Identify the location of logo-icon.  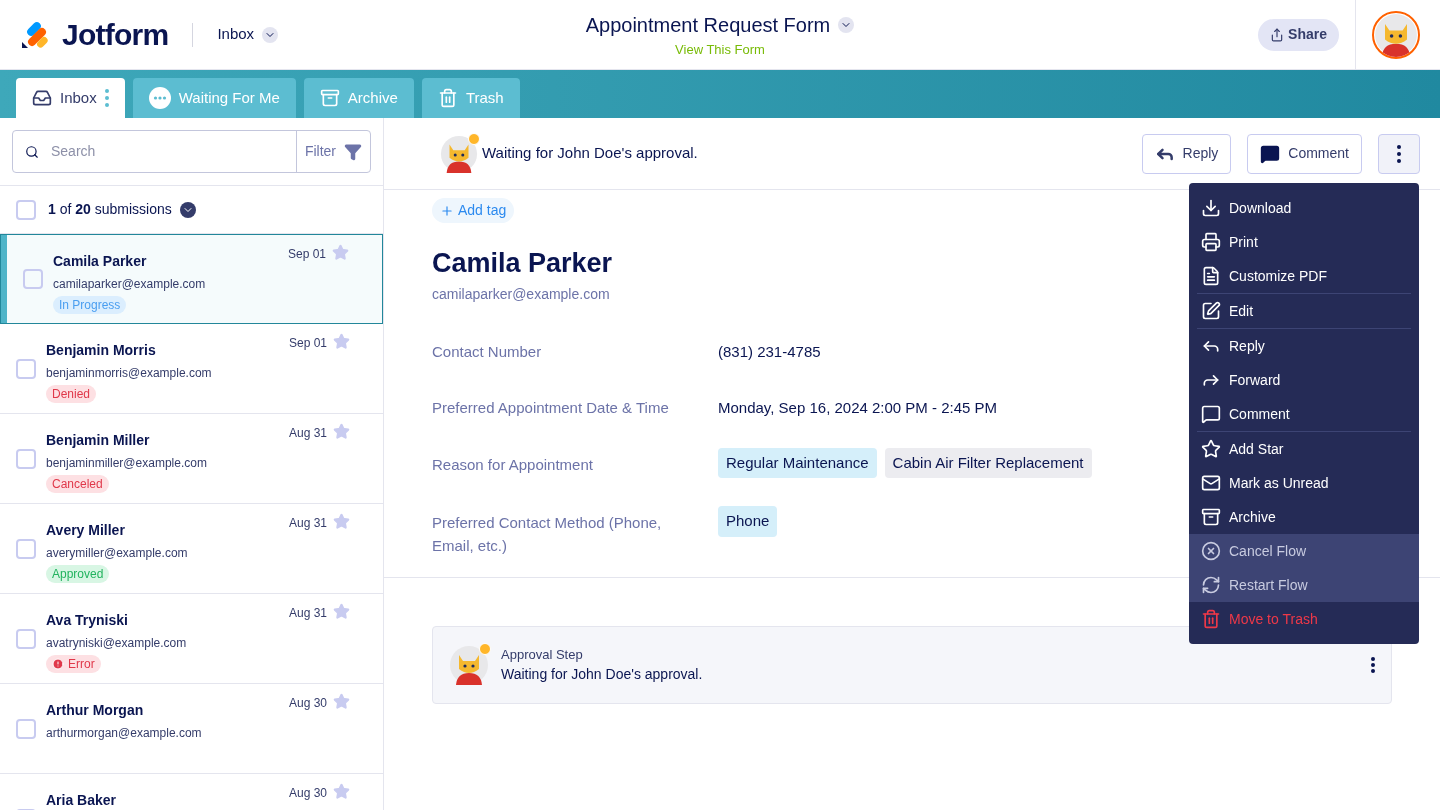
(35, 34).